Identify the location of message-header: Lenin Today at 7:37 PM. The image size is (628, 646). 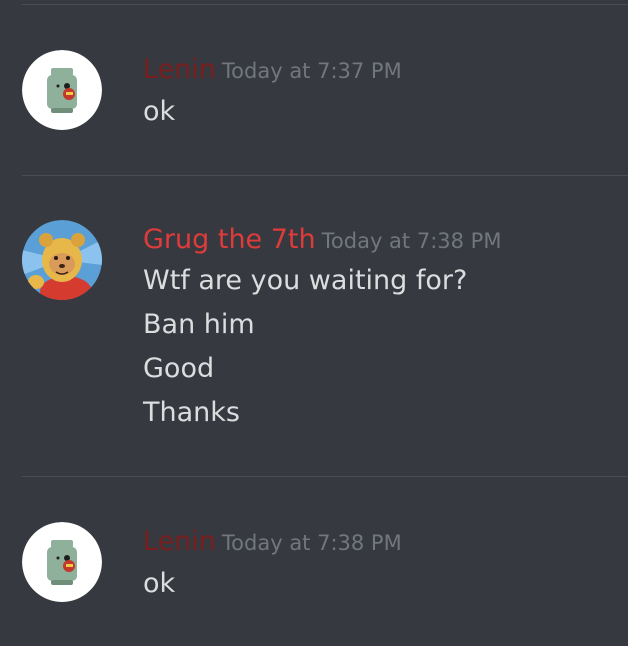
(272, 69).